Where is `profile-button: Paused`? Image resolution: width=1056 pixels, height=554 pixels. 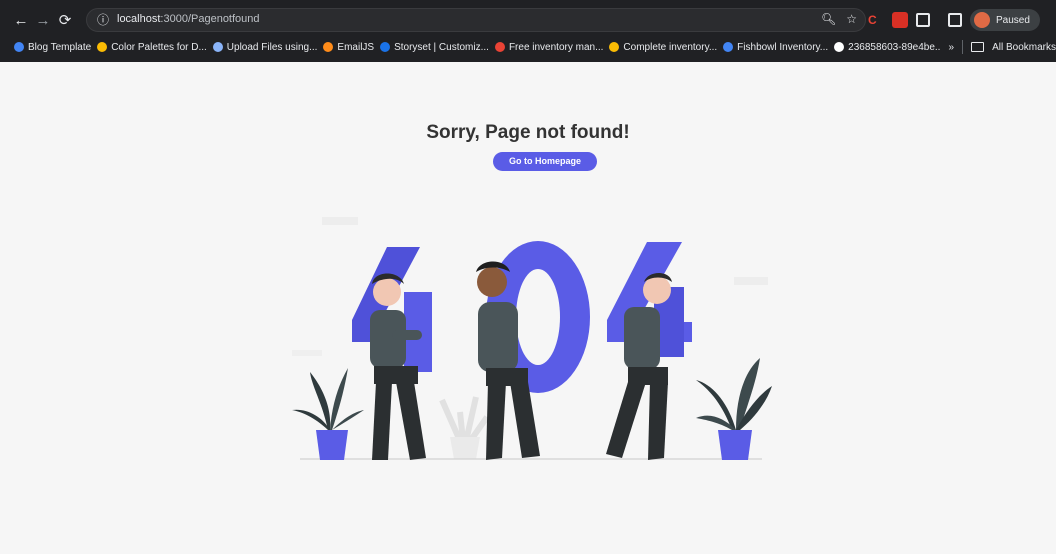
profile-button: Paused is located at coordinates (1005, 20).